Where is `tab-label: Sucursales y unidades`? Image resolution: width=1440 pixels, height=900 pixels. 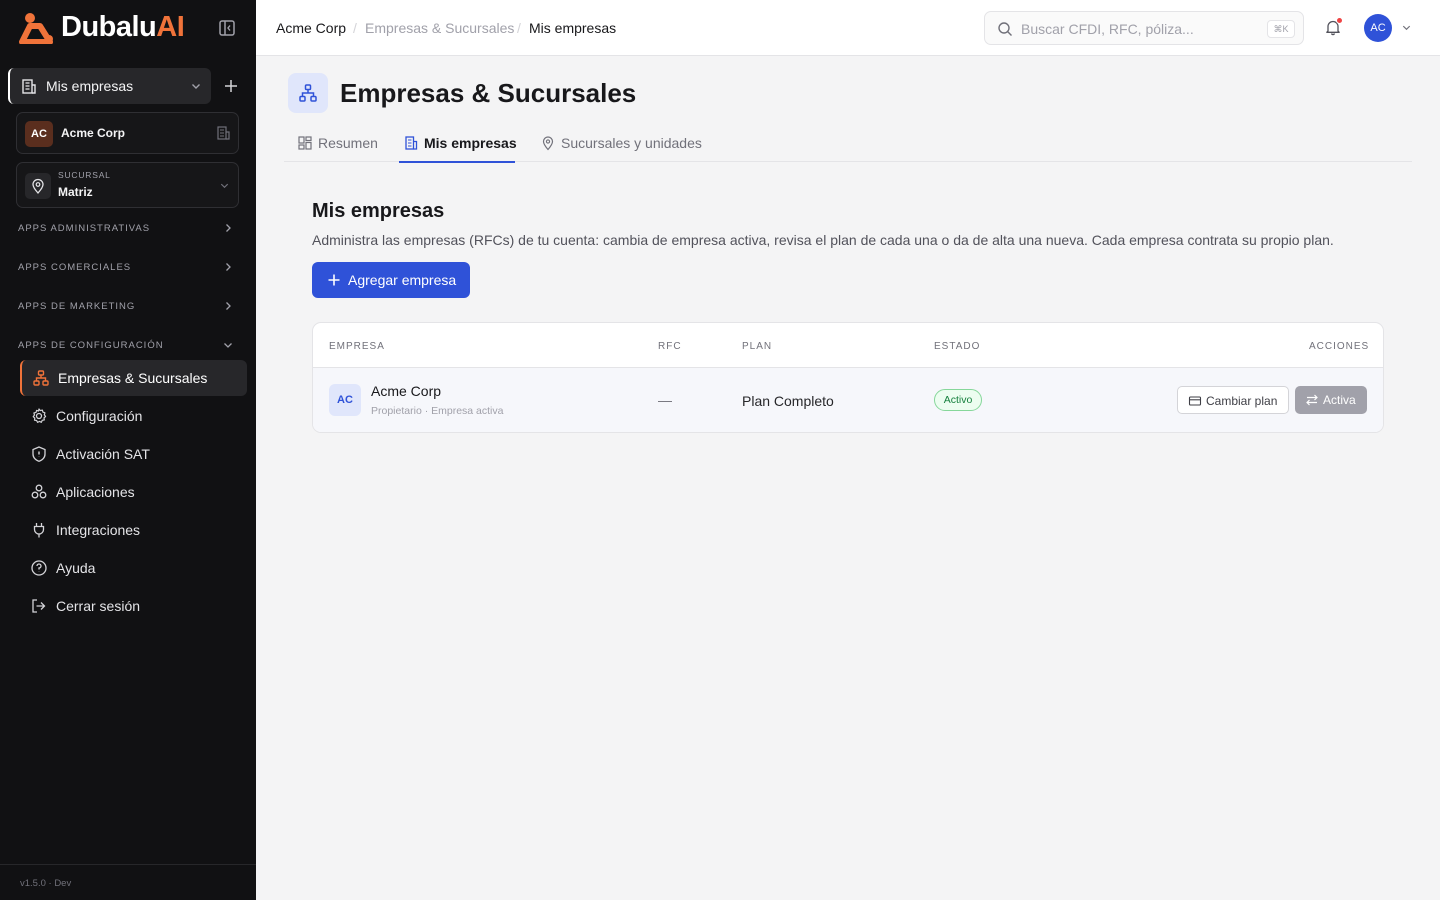 tab-label: Sucursales y unidades is located at coordinates (631, 143).